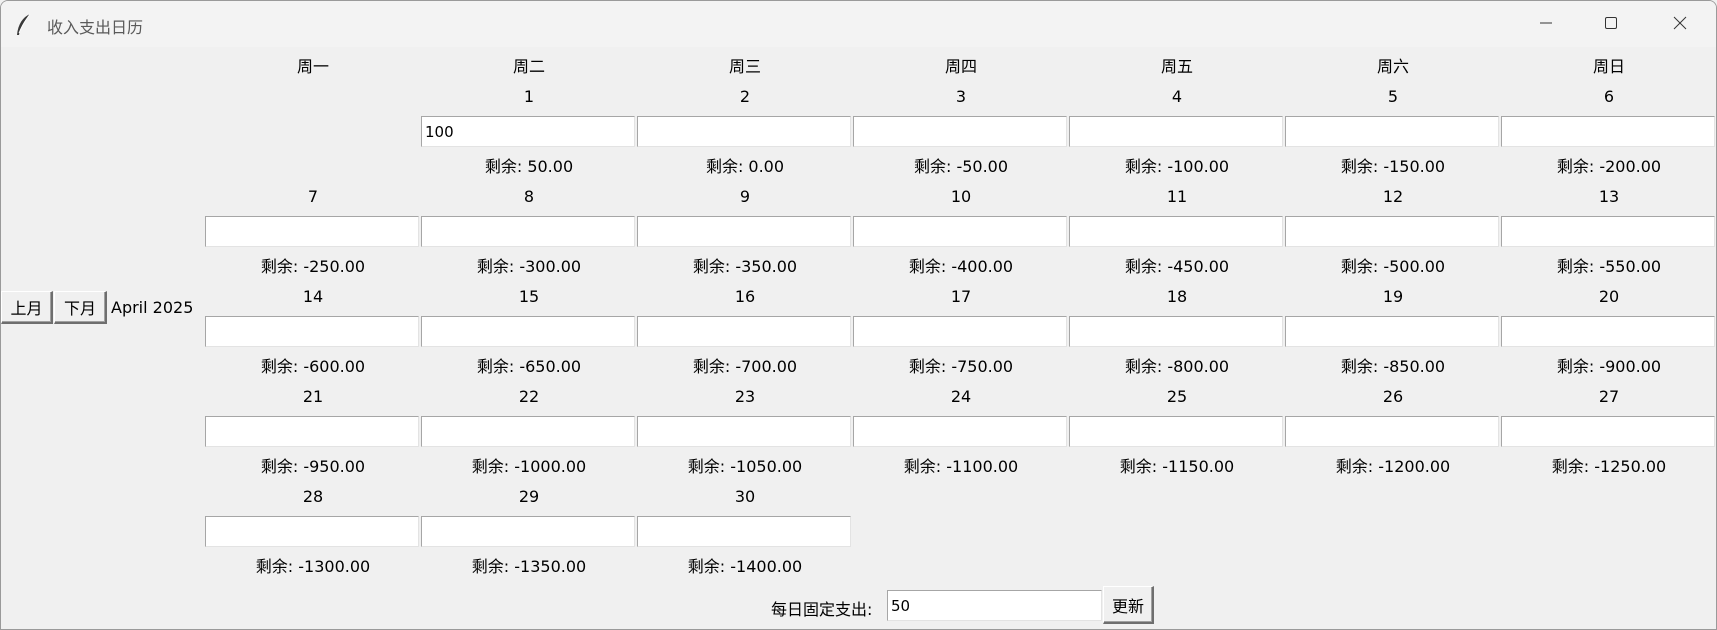 The image size is (1717, 630). What do you see at coordinates (1177, 466) in the screenshot?
I see `day-remaining-label: 剩余: -1150.00` at bounding box center [1177, 466].